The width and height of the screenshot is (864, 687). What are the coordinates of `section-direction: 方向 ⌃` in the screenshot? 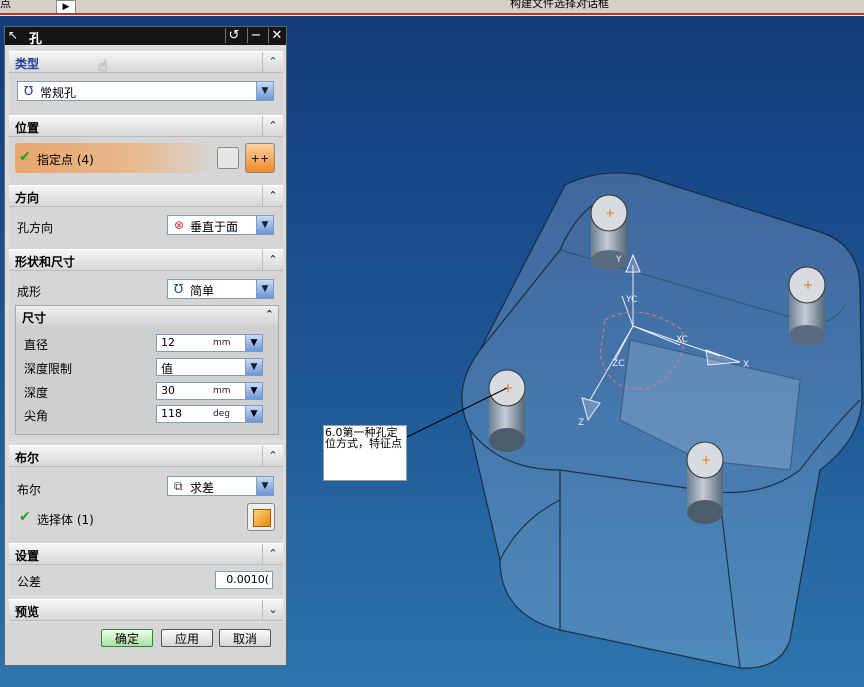 It's located at (146, 196).